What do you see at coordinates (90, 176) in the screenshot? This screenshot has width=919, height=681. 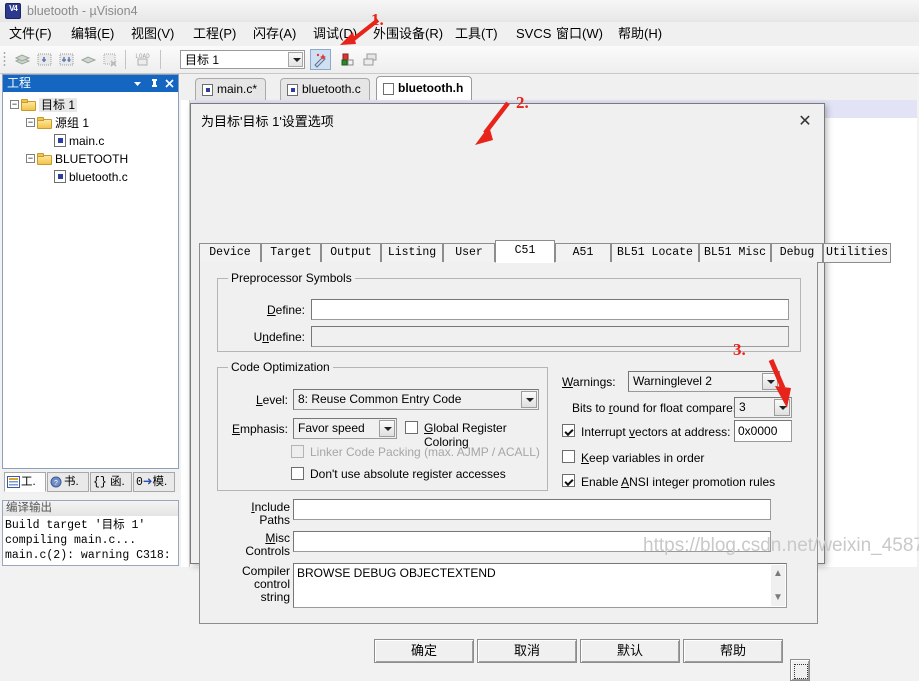 I see `tree-node-bluetooth-c: bluetooth.c` at bounding box center [90, 176].